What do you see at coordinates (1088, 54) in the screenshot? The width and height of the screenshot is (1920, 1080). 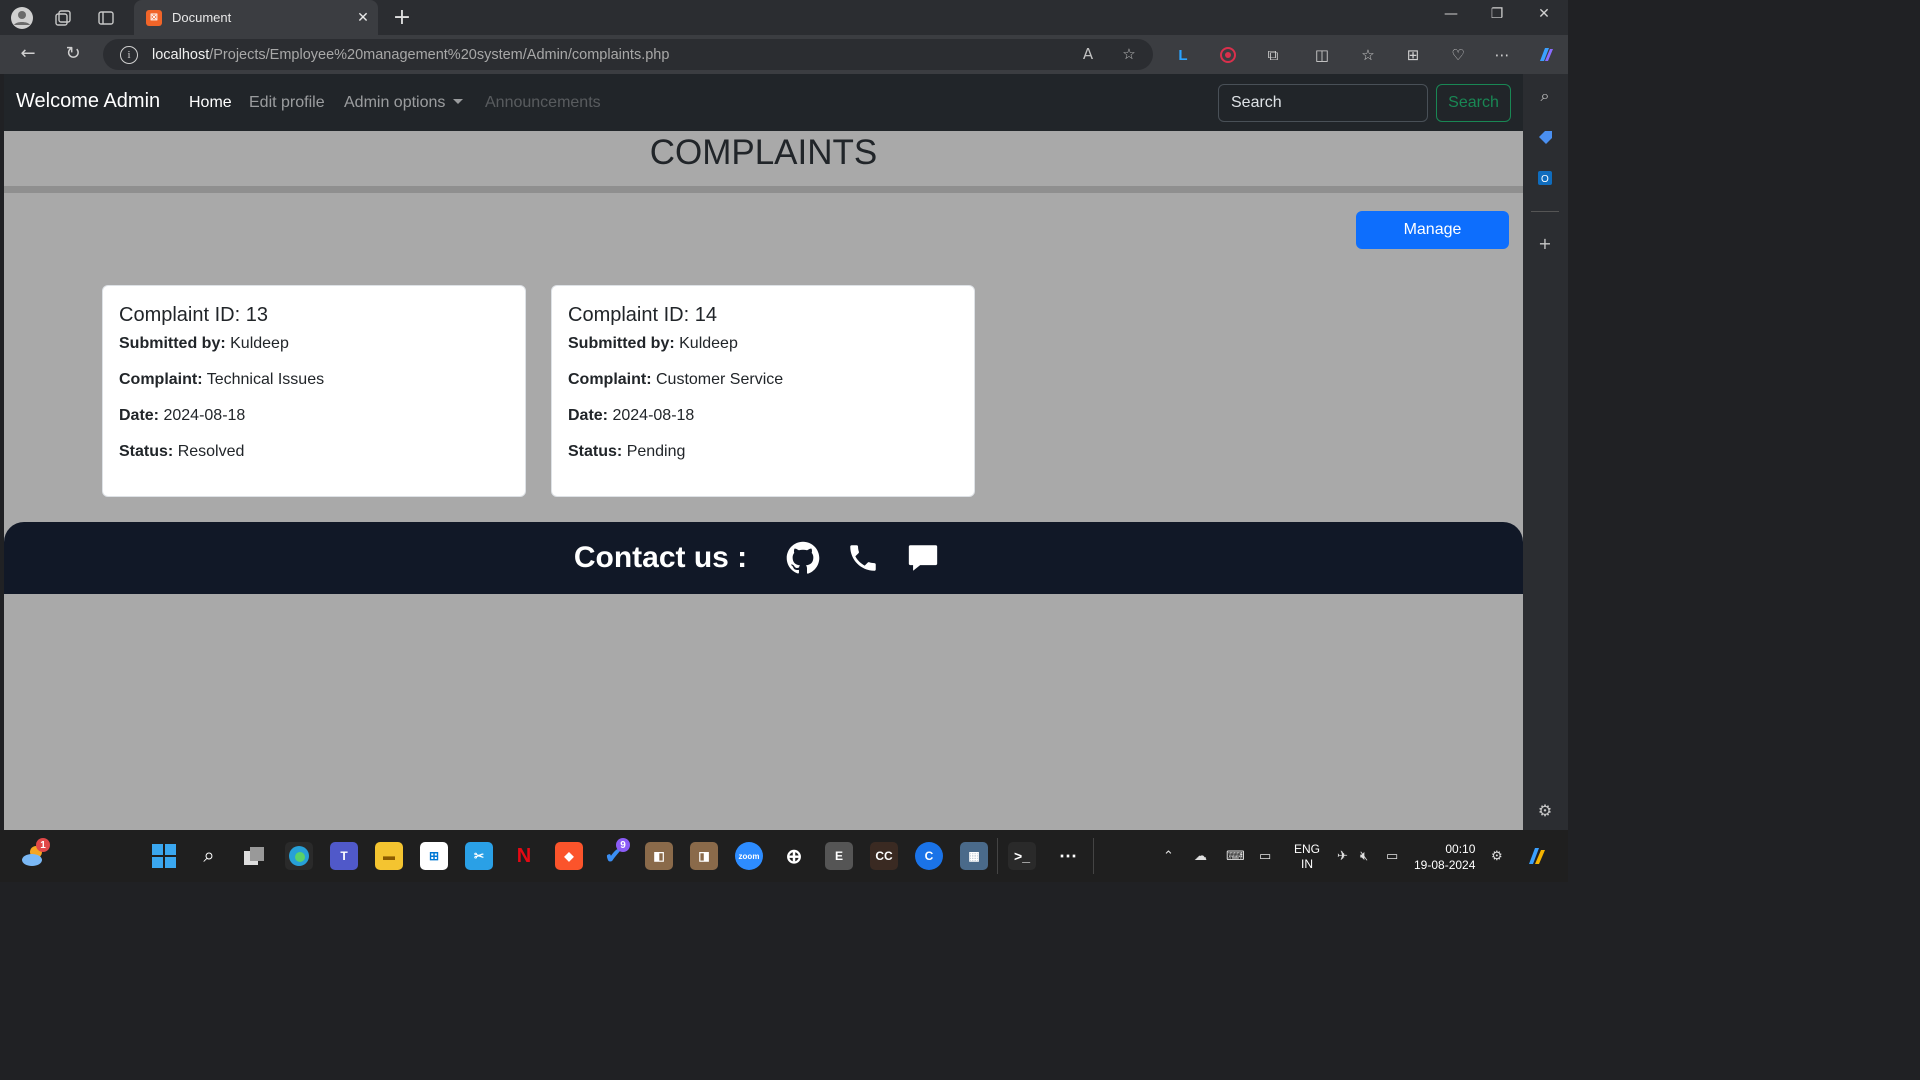 I see `read-aloud-icon: A` at bounding box center [1088, 54].